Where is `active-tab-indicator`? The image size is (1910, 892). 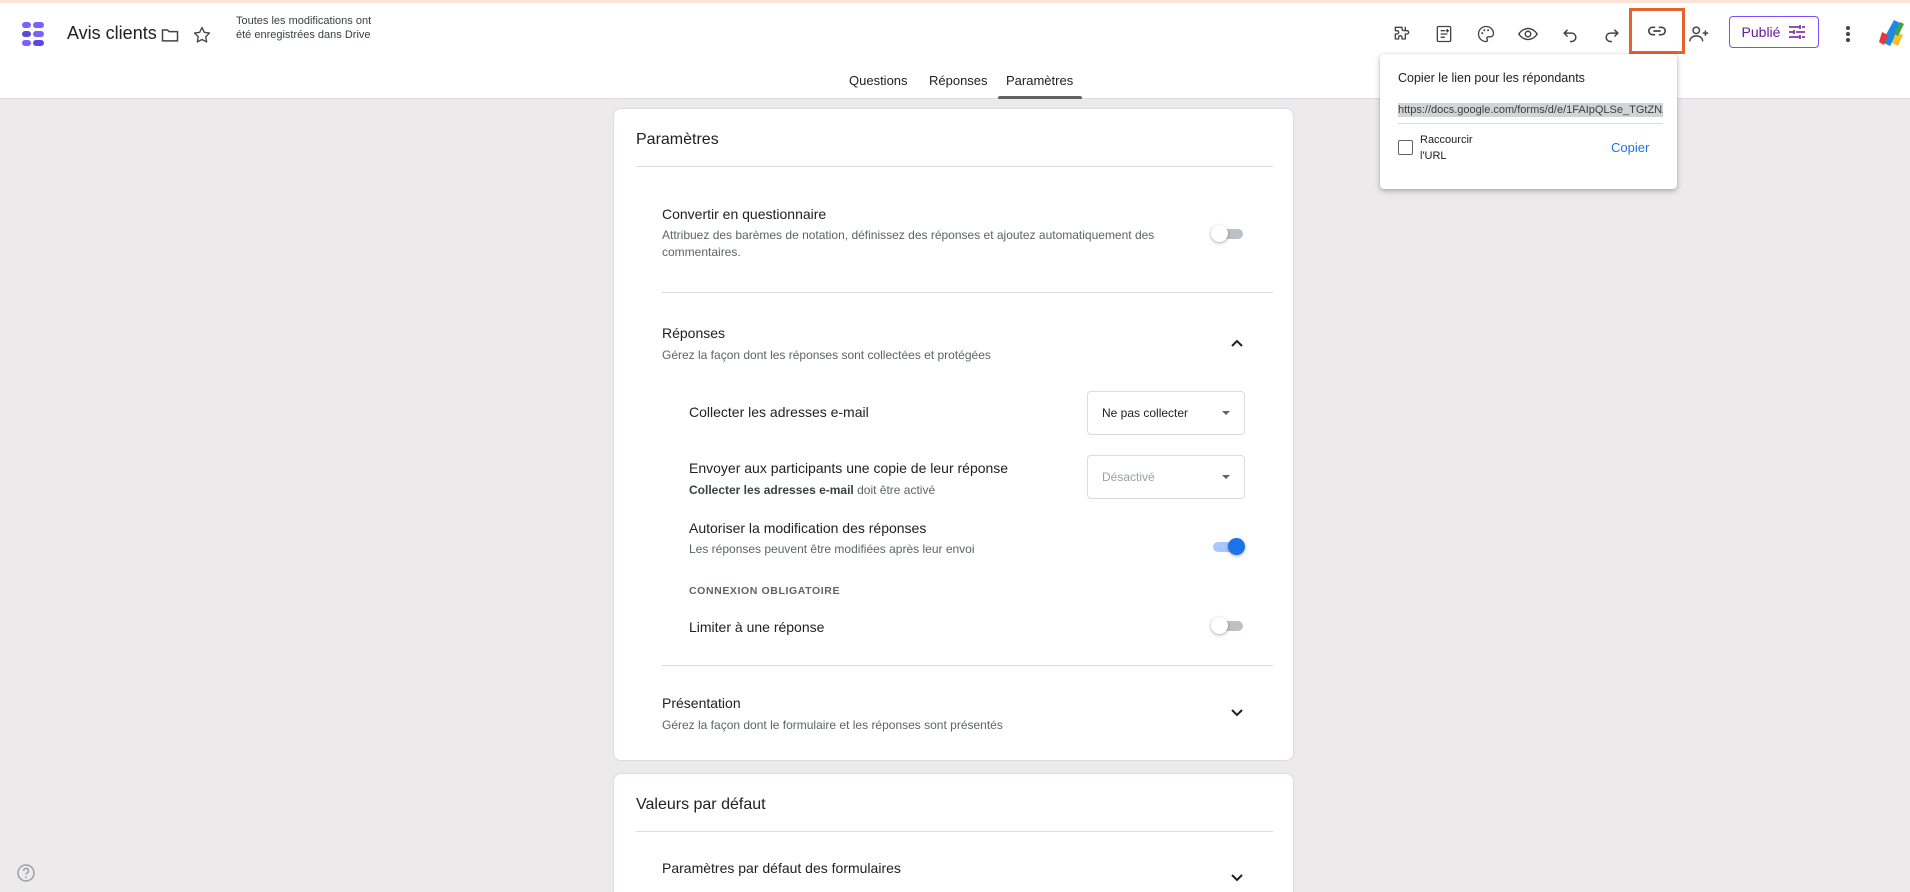 active-tab-indicator is located at coordinates (1040, 97).